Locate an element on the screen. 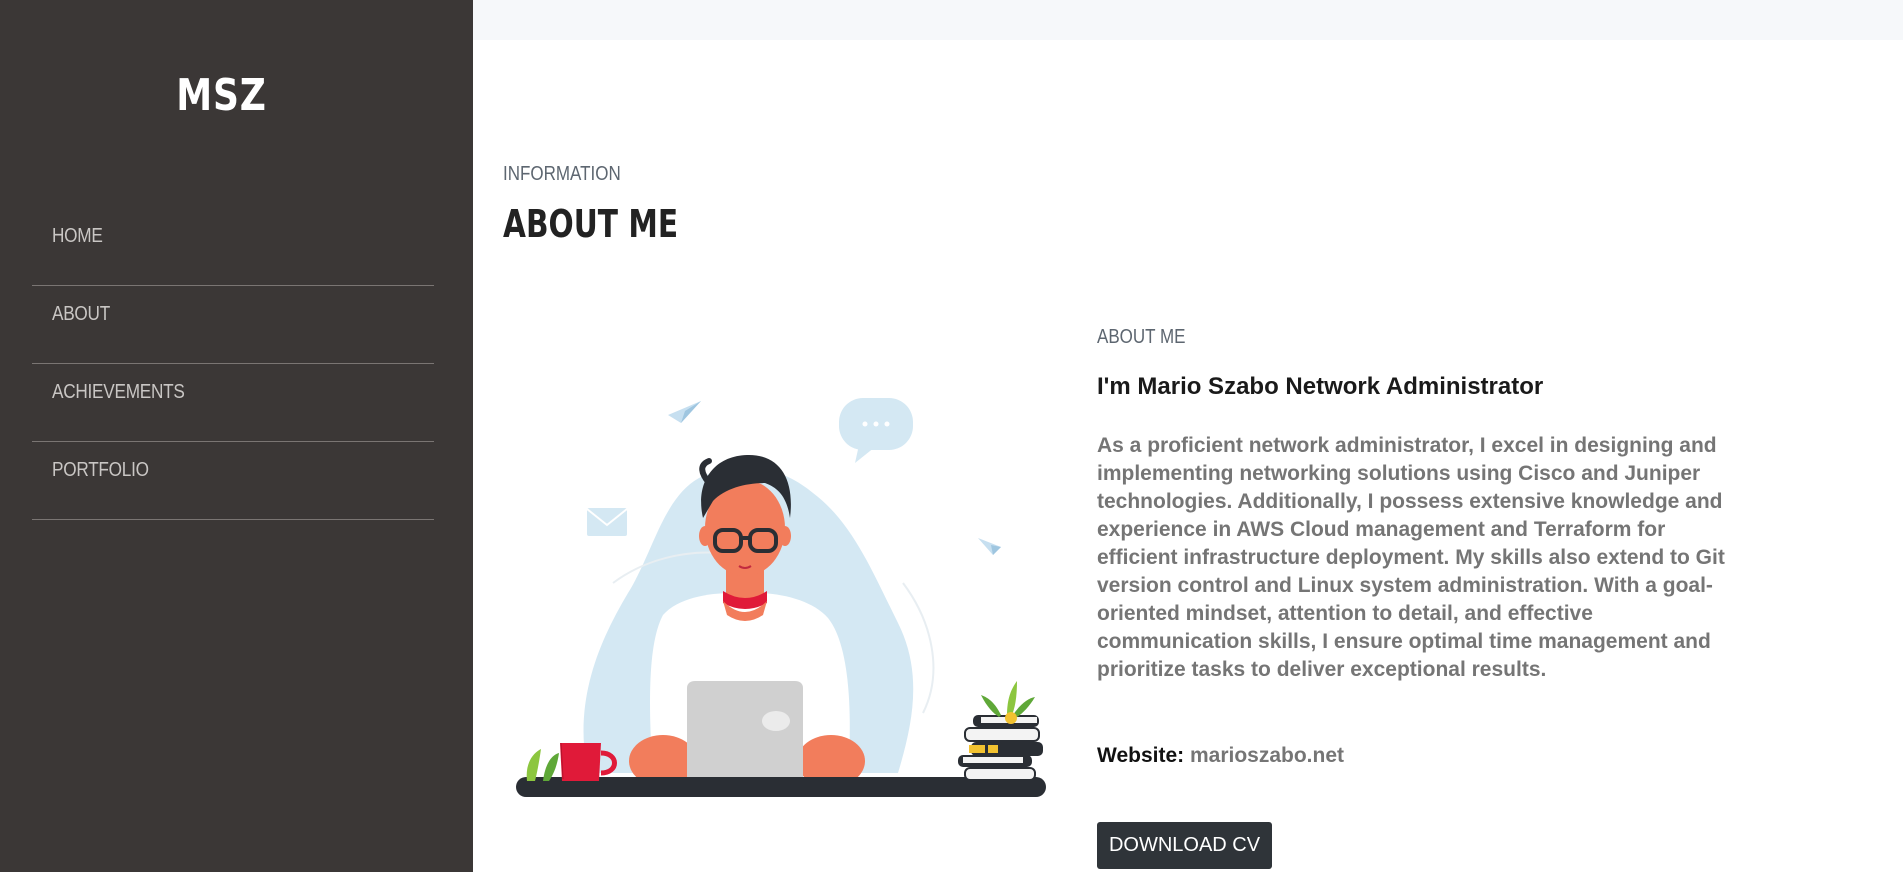 This screenshot has height=872, width=1903. website-label: Website: is located at coordinates (1141, 755).